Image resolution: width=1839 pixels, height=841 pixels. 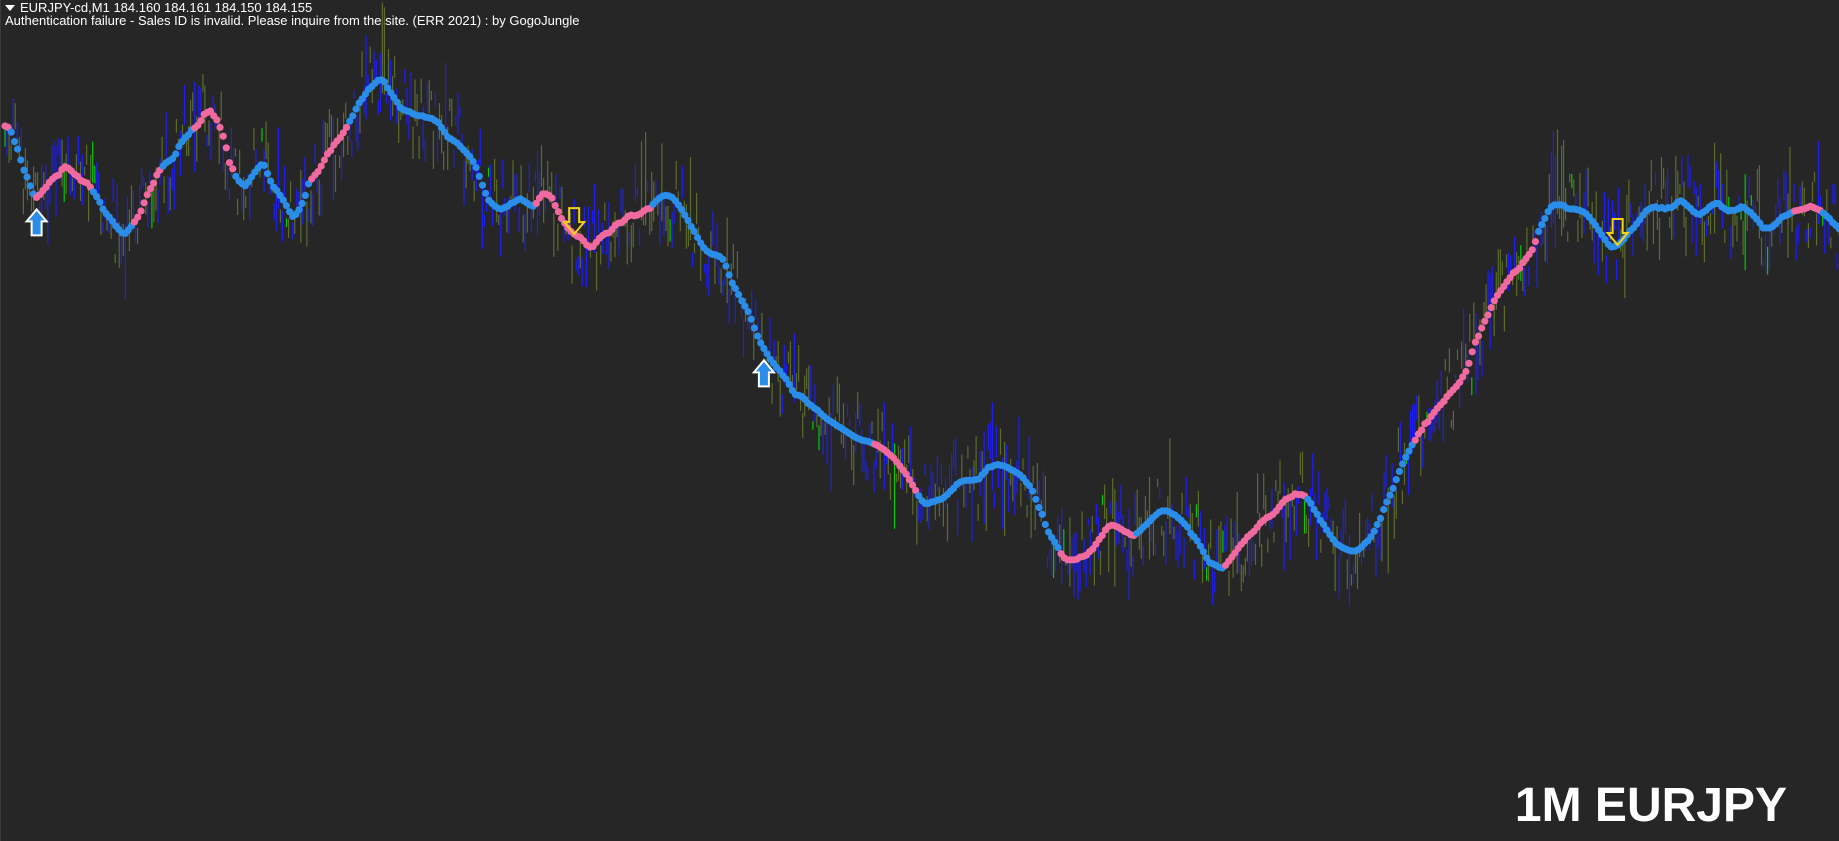 What do you see at coordinates (10, 7) in the screenshot?
I see `collapse-triangle-icon` at bounding box center [10, 7].